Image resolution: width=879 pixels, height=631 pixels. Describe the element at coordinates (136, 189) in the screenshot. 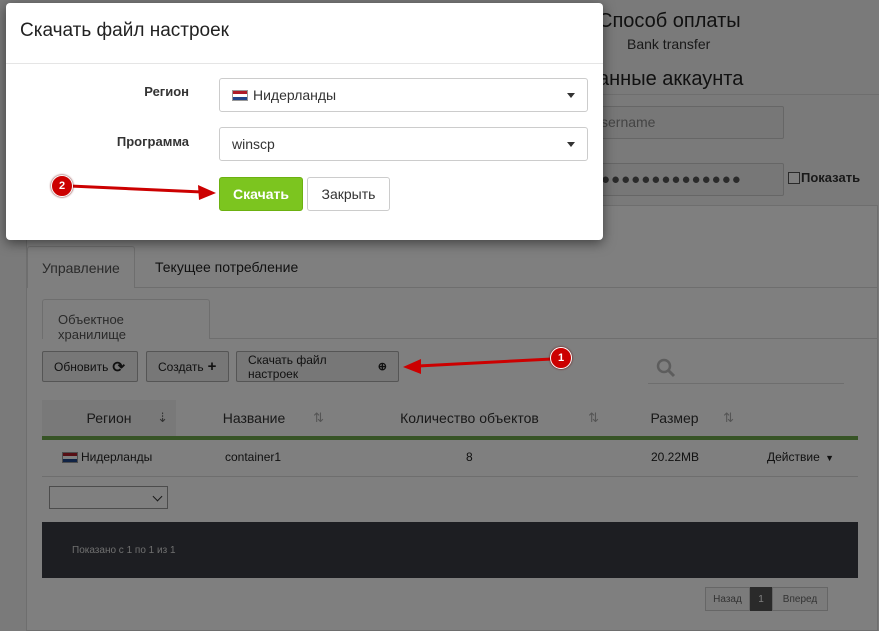

I see `annotation-arrow-2-shaft` at that location.